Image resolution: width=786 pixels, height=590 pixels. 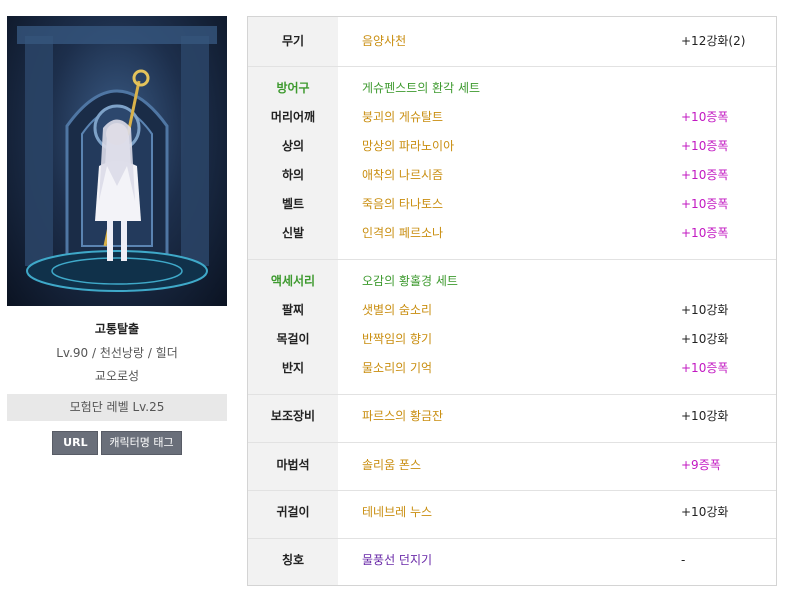 What do you see at coordinates (293, 310) in the screenshot?
I see `slot-label: 팔찌` at bounding box center [293, 310].